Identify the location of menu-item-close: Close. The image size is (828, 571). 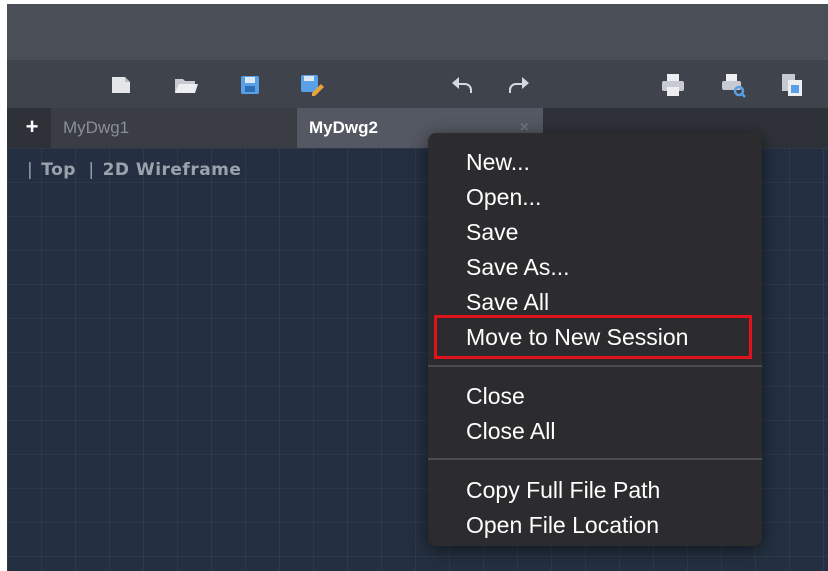
(495, 396).